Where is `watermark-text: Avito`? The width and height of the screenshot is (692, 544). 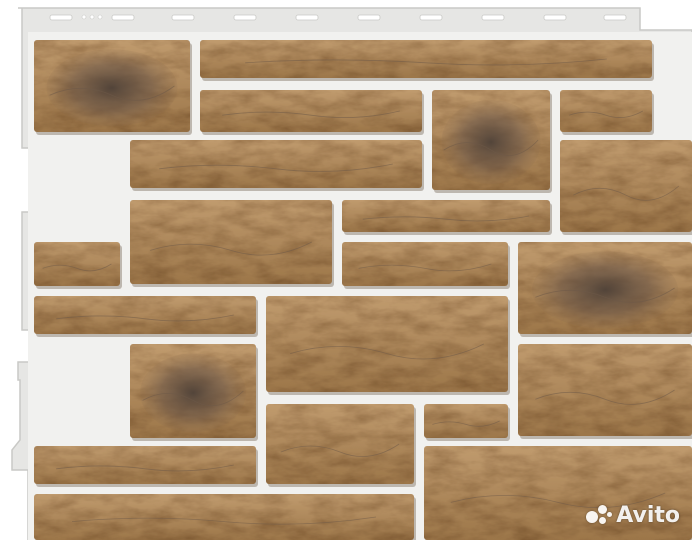
watermark-text: Avito is located at coordinates (648, 515).